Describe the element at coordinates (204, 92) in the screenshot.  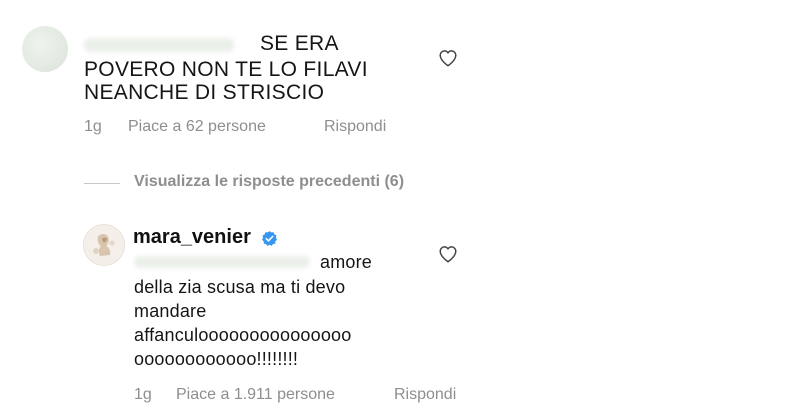
I see `comment-text-line: NEANCHE DI STRISCIO` at that location.